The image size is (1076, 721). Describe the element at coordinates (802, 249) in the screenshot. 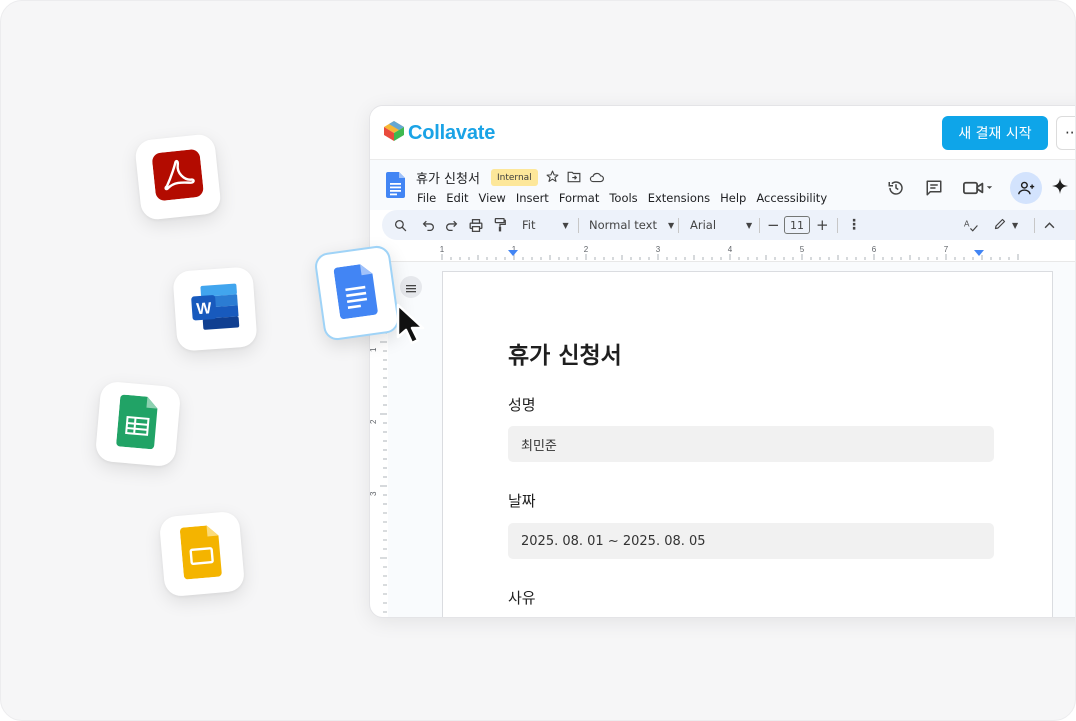

I see `ruler-number: 5` at that location.